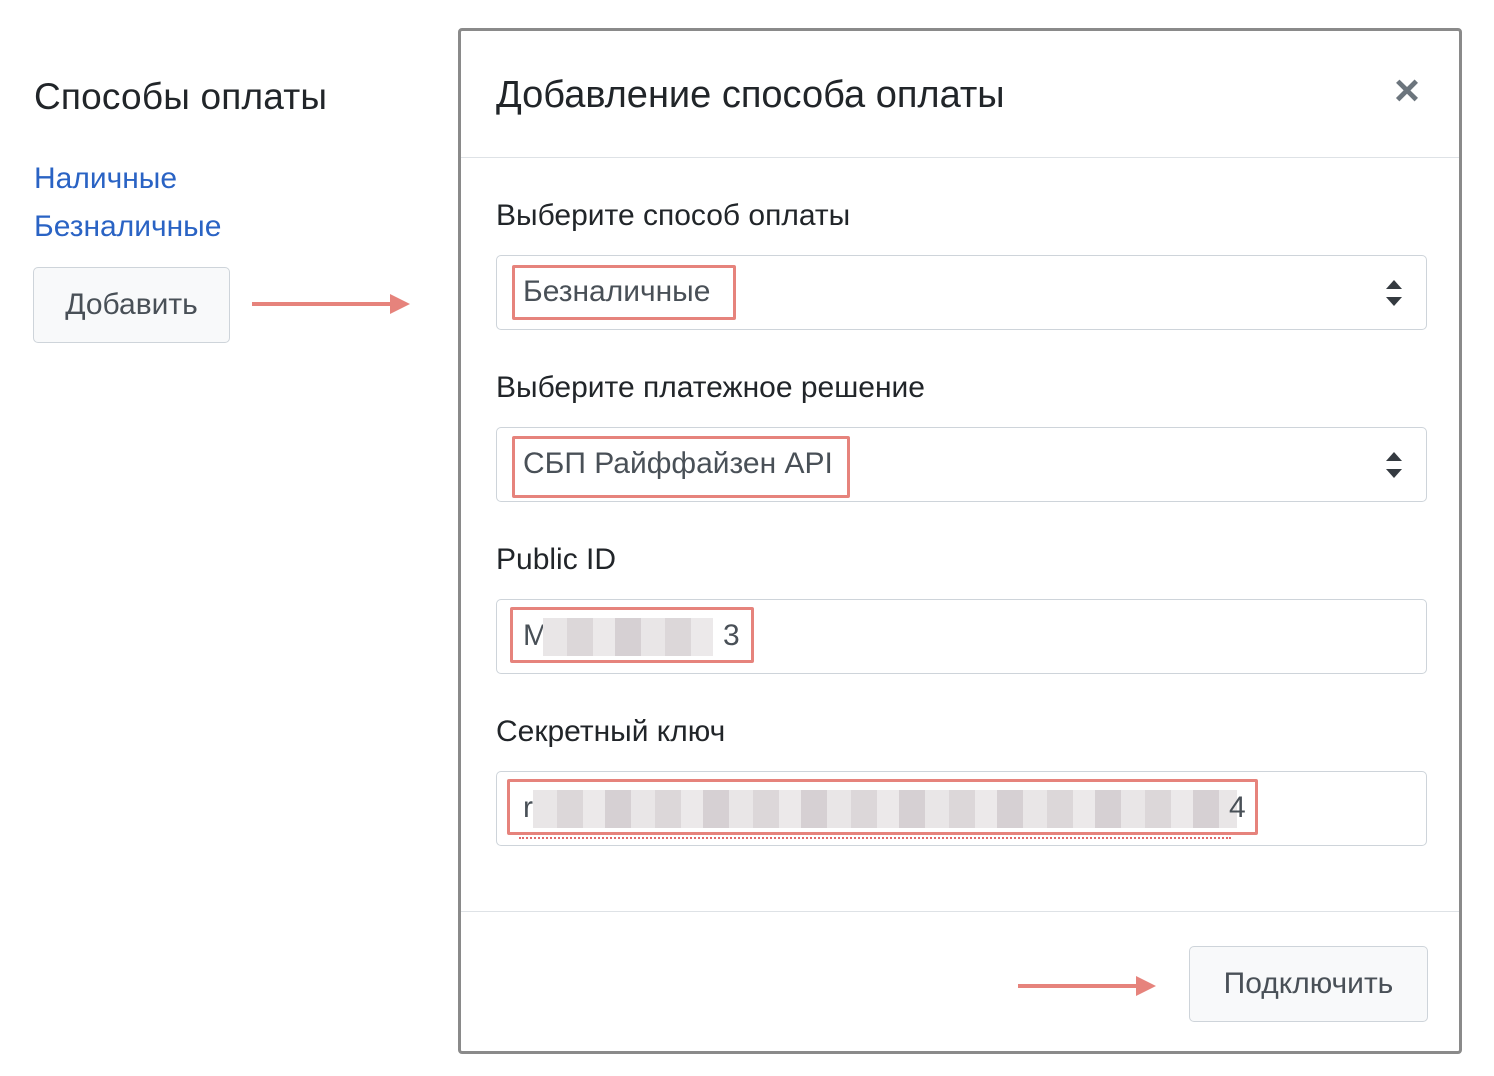 Image resolution: width=1494 pixels, height=1076 pixels. I want to click on public-id-value-end: 3, so click(731, 635).